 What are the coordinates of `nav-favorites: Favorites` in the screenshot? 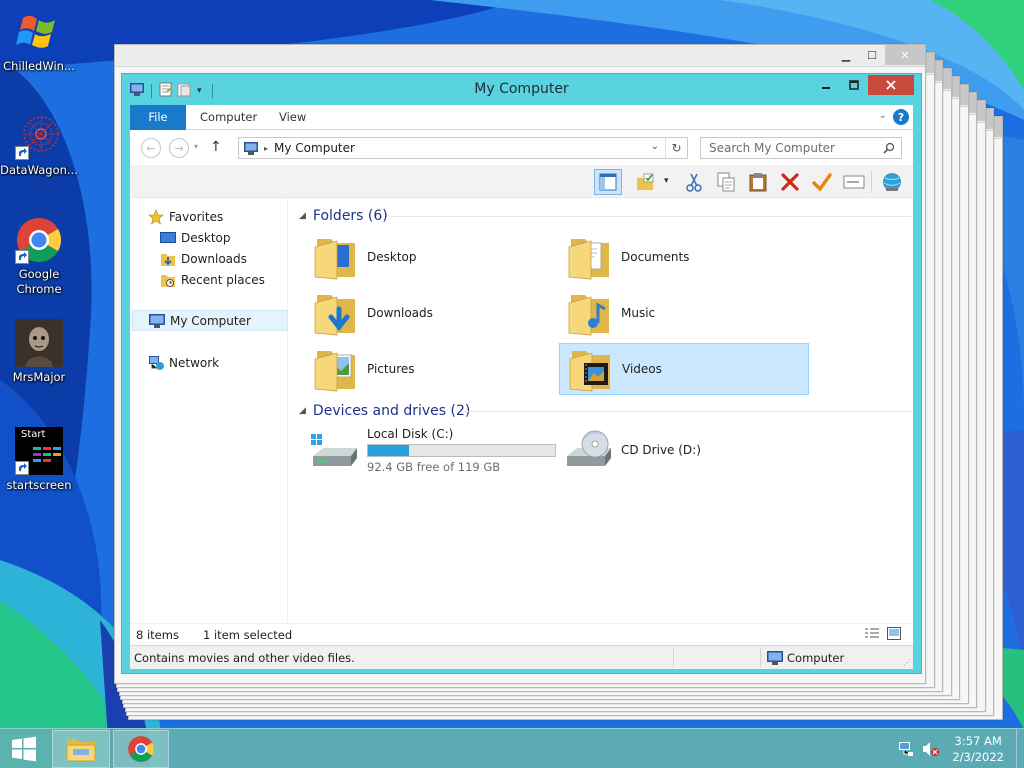 It's located at (185, 216).